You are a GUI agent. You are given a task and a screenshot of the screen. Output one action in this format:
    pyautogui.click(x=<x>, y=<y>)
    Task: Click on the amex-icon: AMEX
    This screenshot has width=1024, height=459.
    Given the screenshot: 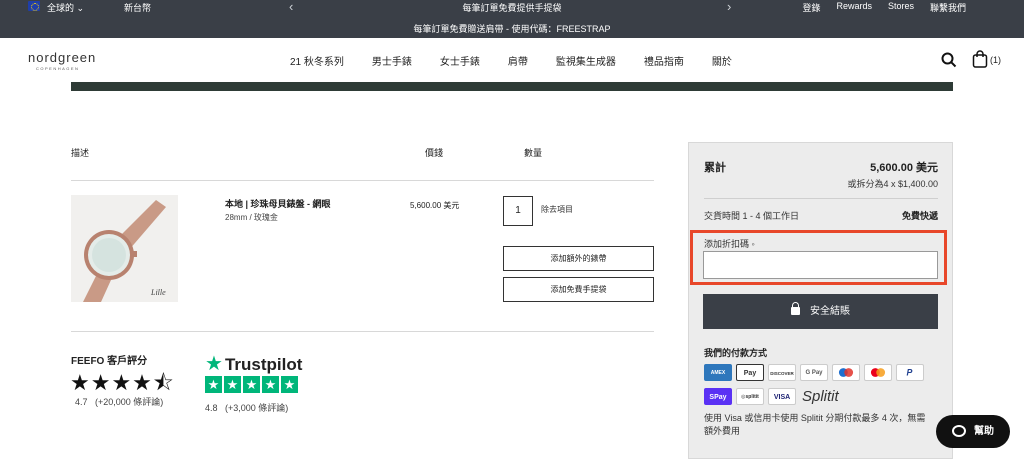 What is the action you would take?
    pyautogui.click(x=718, y=372)
    